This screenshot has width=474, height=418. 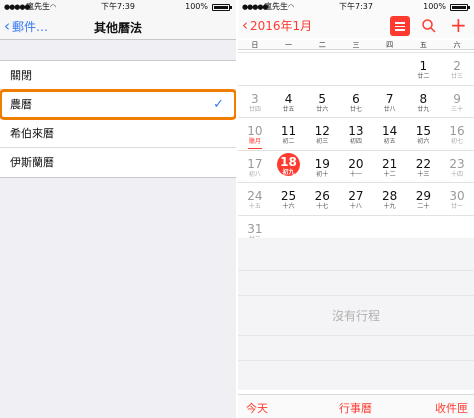 I want to click on calendar-day-17: 17 初八, so click(x=255, y=167).